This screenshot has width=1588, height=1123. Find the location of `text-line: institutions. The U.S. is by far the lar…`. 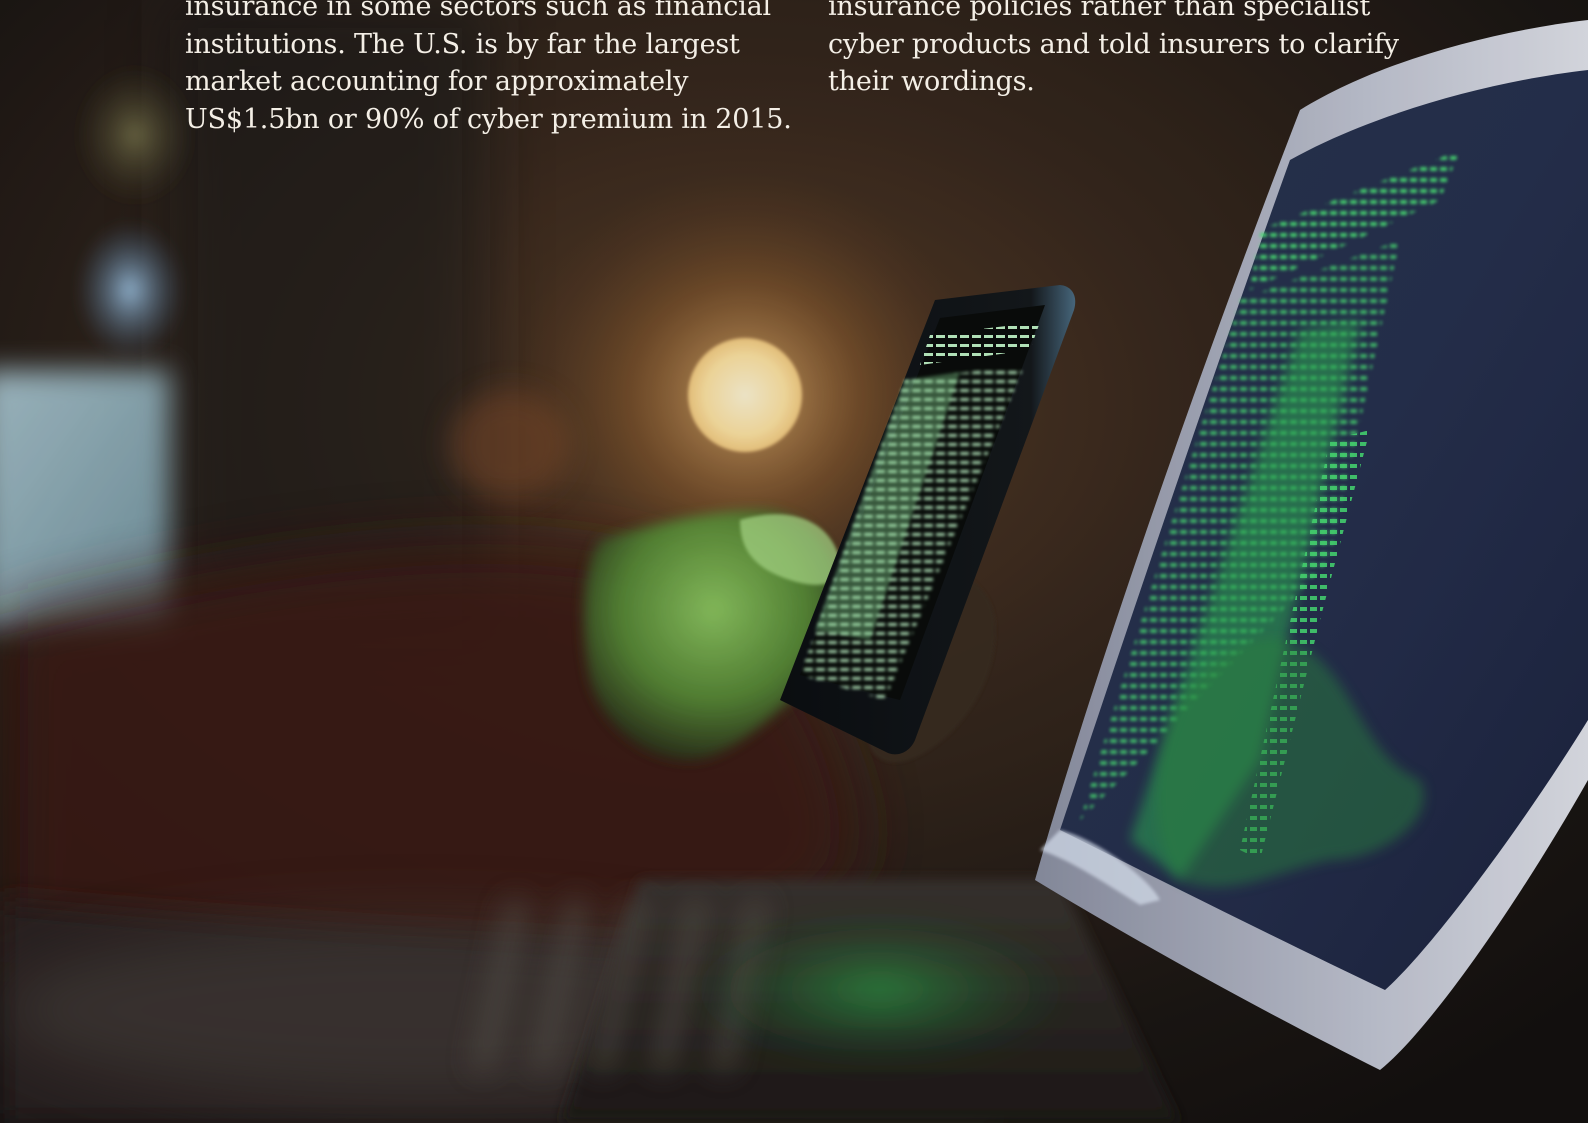

text-line: institutions. The U.S. is by far the lar… is located at coordinates (462, 44).